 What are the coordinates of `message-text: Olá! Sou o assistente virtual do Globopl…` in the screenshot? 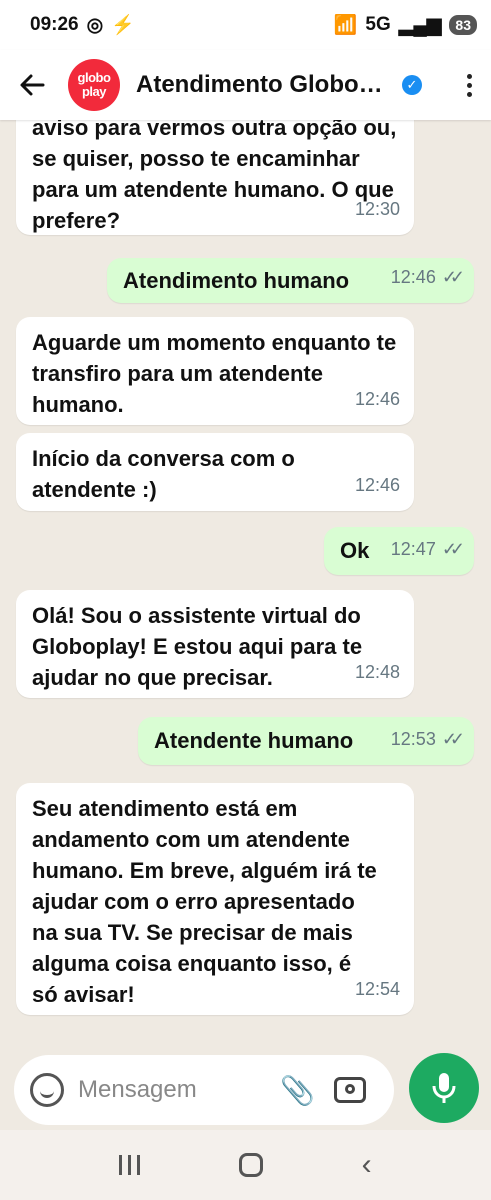 It's located at (197, 646).